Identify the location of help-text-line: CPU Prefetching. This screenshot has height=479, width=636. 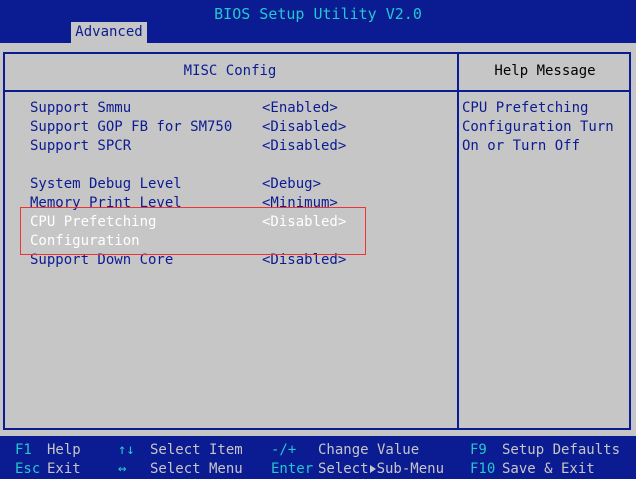
(525, 108).